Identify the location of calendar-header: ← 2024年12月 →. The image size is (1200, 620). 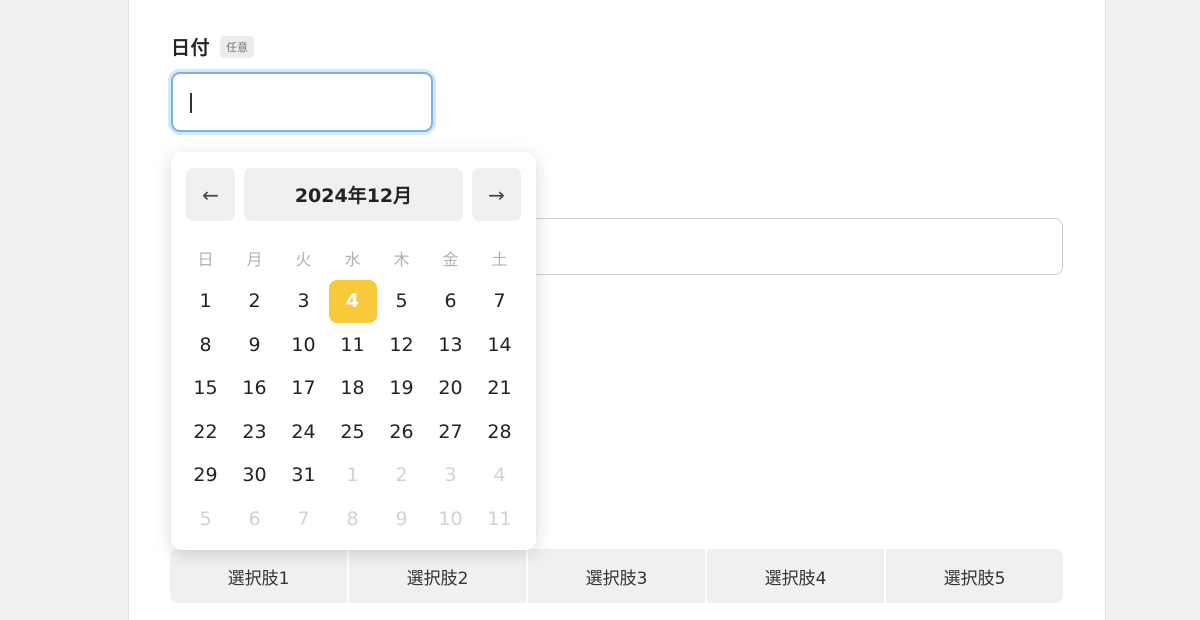
(353, 194).